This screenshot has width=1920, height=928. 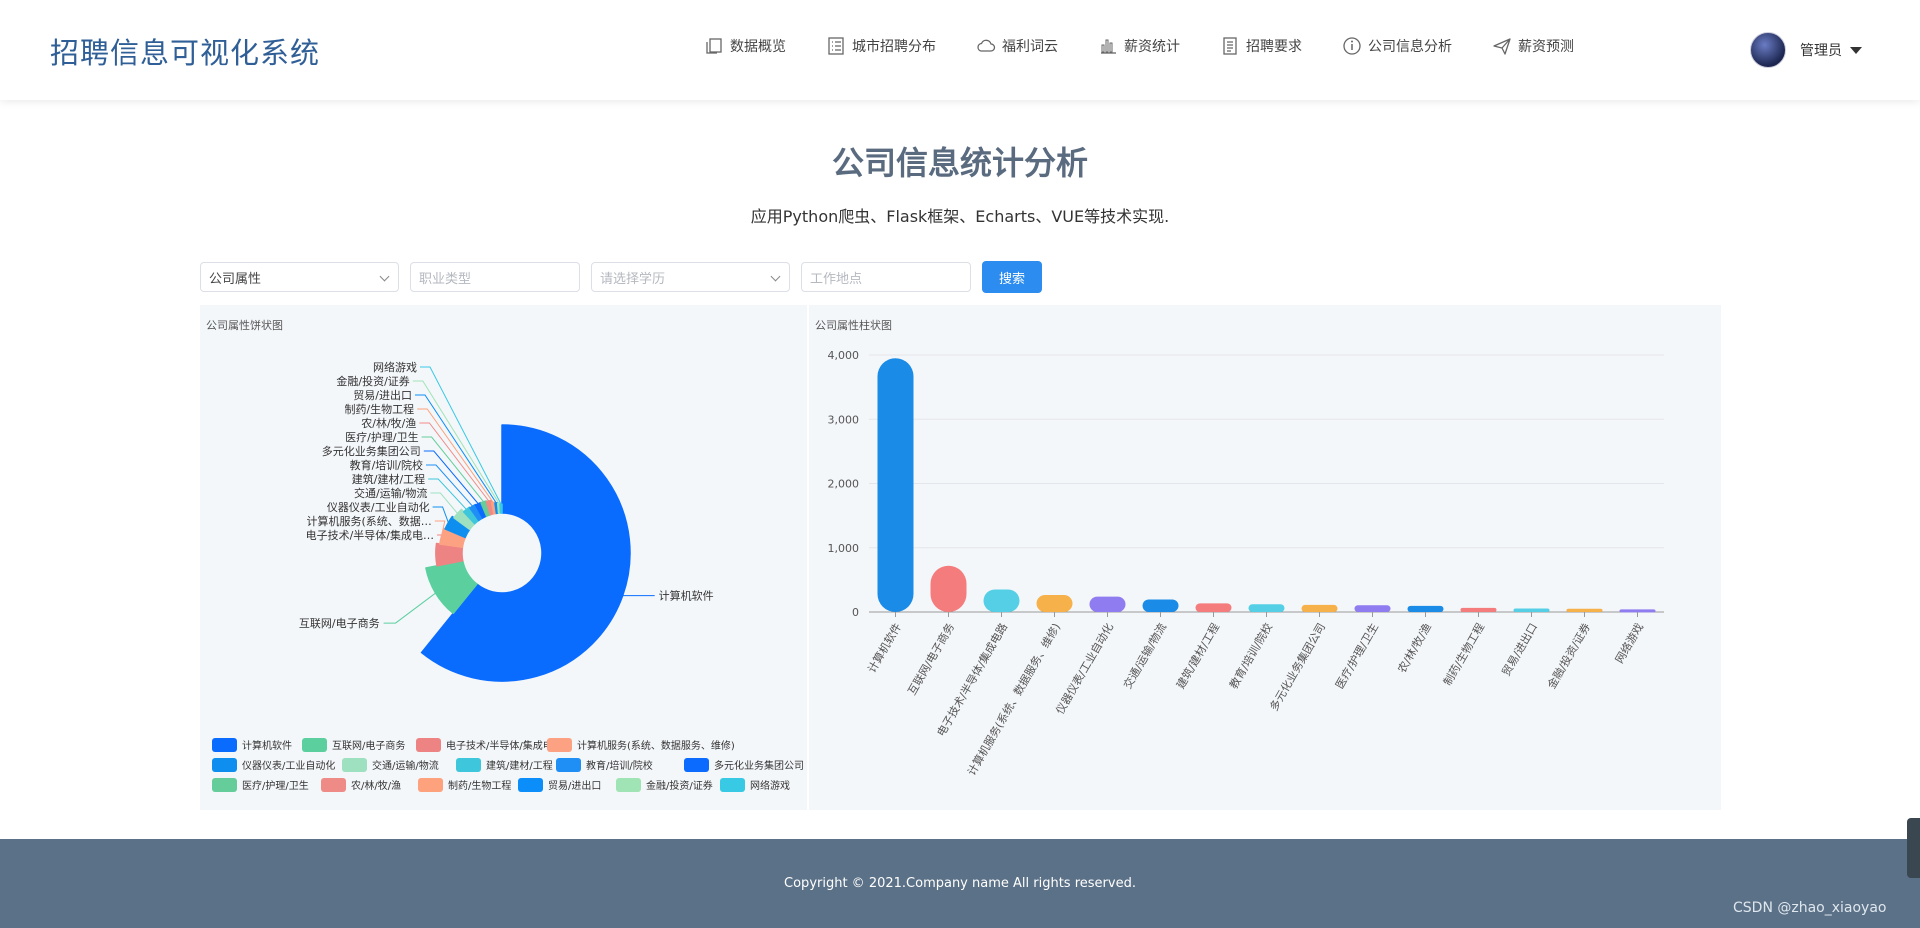 I want to click on x-tick-label: 教育/培训/院校, so click(x=1250, y=656).